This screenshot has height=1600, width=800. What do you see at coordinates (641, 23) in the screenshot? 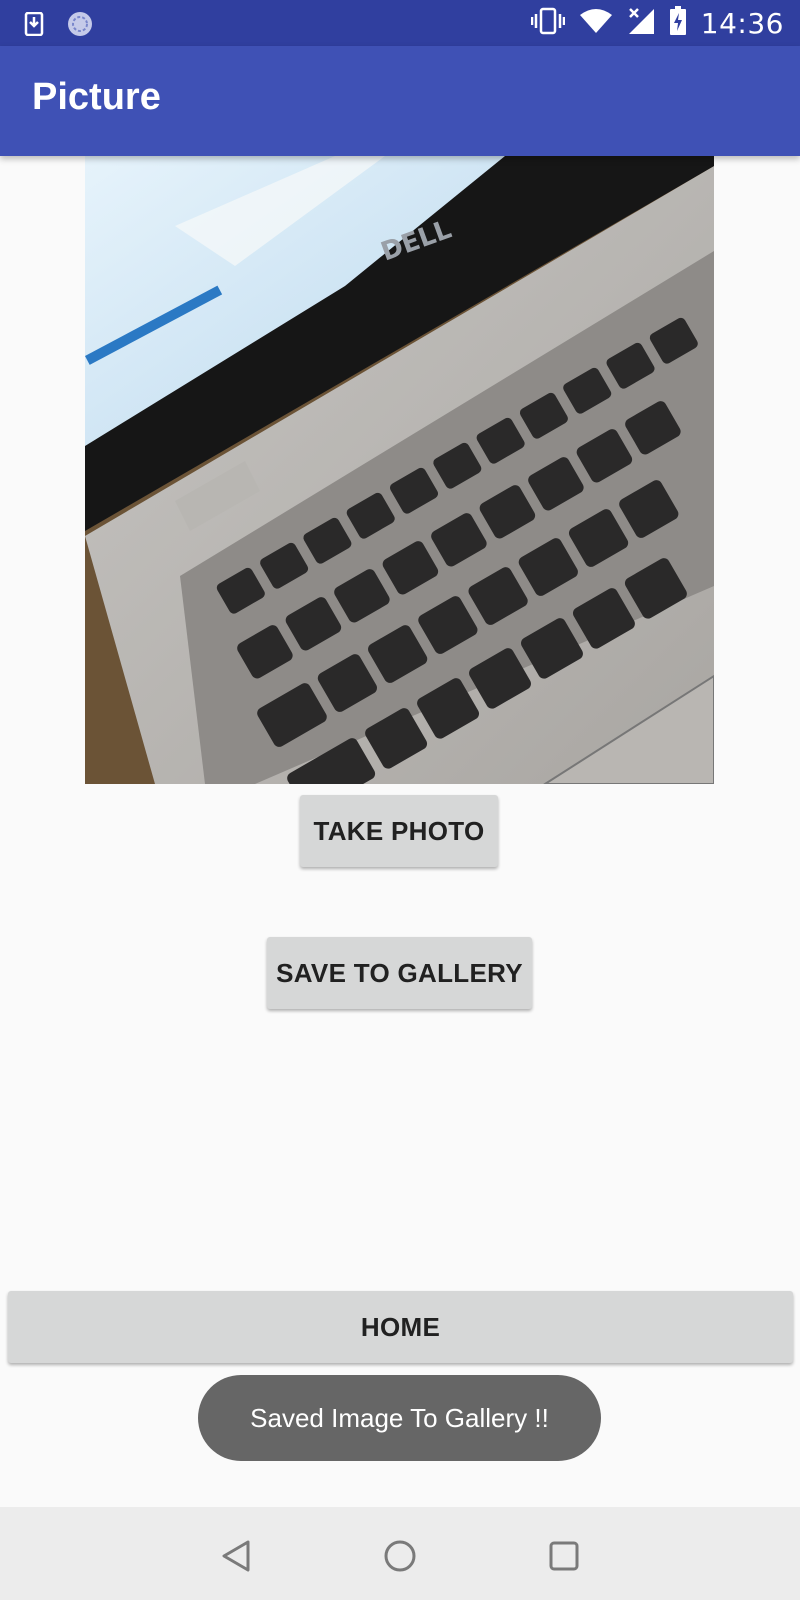
I see `no-signal-icon` at bounding box center [641, 23].